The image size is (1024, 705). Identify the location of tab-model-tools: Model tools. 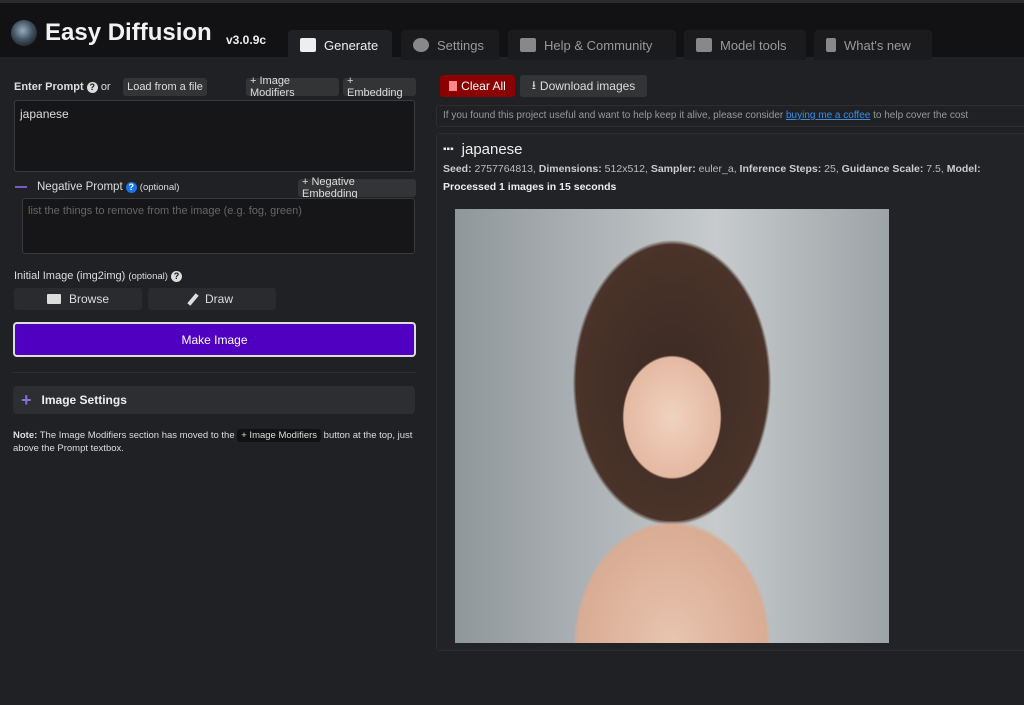
(745, 45).